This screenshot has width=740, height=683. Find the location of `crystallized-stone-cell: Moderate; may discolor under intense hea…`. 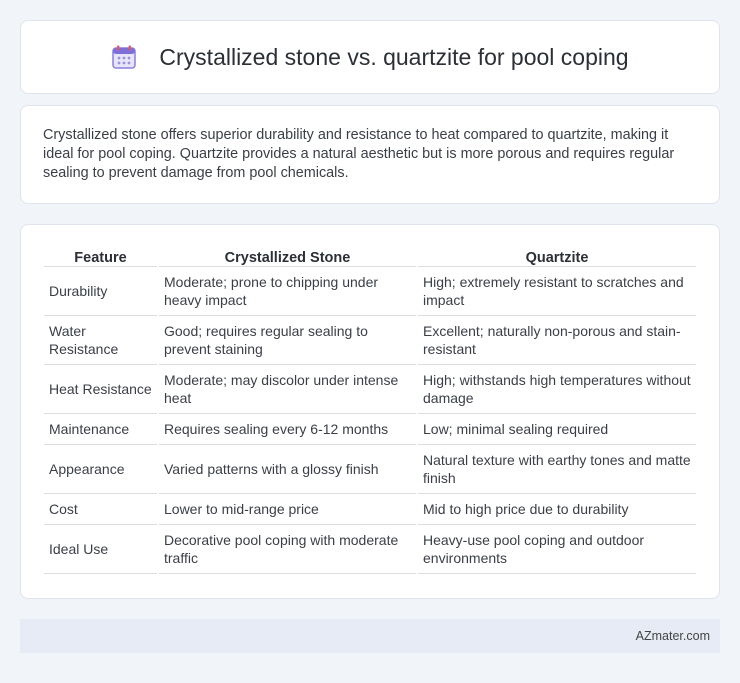

crystallized-stone-cell: Moderate; may discolor under intense hea… is located at coordinates (287, 389).